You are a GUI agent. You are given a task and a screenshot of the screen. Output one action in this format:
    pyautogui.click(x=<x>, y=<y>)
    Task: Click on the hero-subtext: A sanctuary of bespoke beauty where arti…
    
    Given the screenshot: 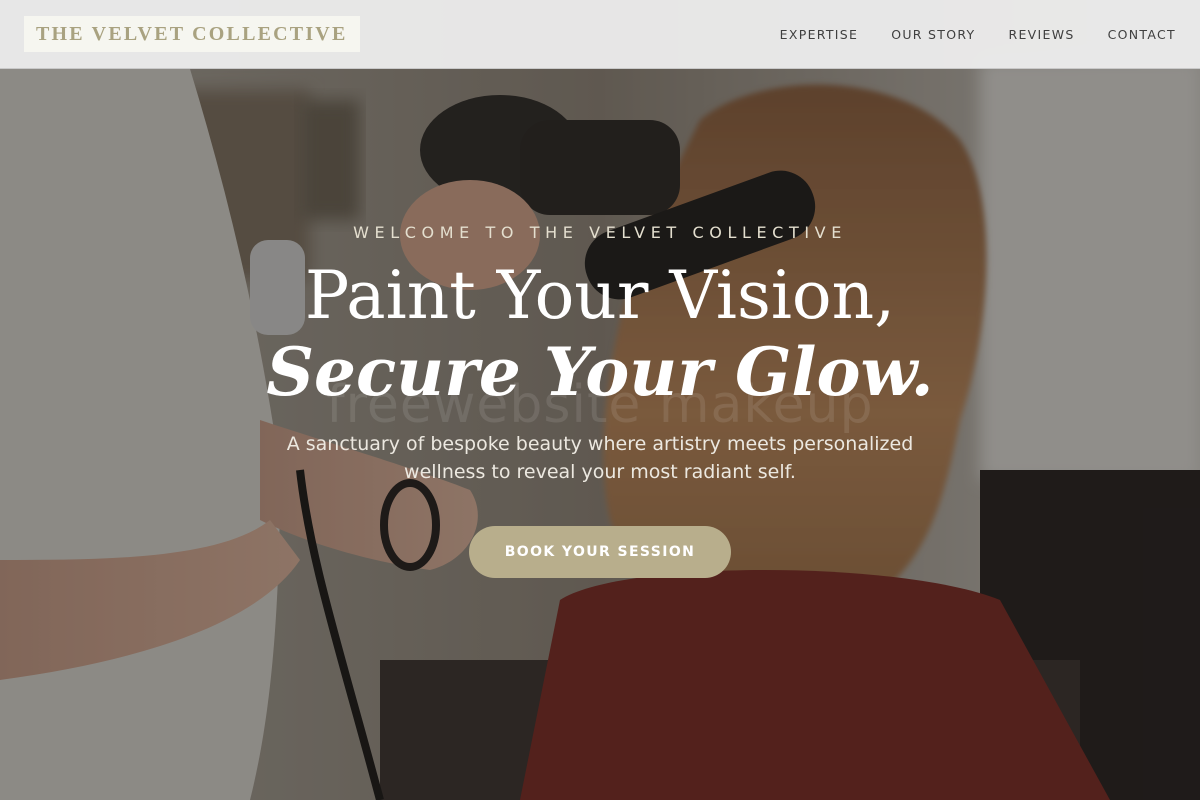 What is the action you would take?
    pyautogui.click(x=600, y=458)
    